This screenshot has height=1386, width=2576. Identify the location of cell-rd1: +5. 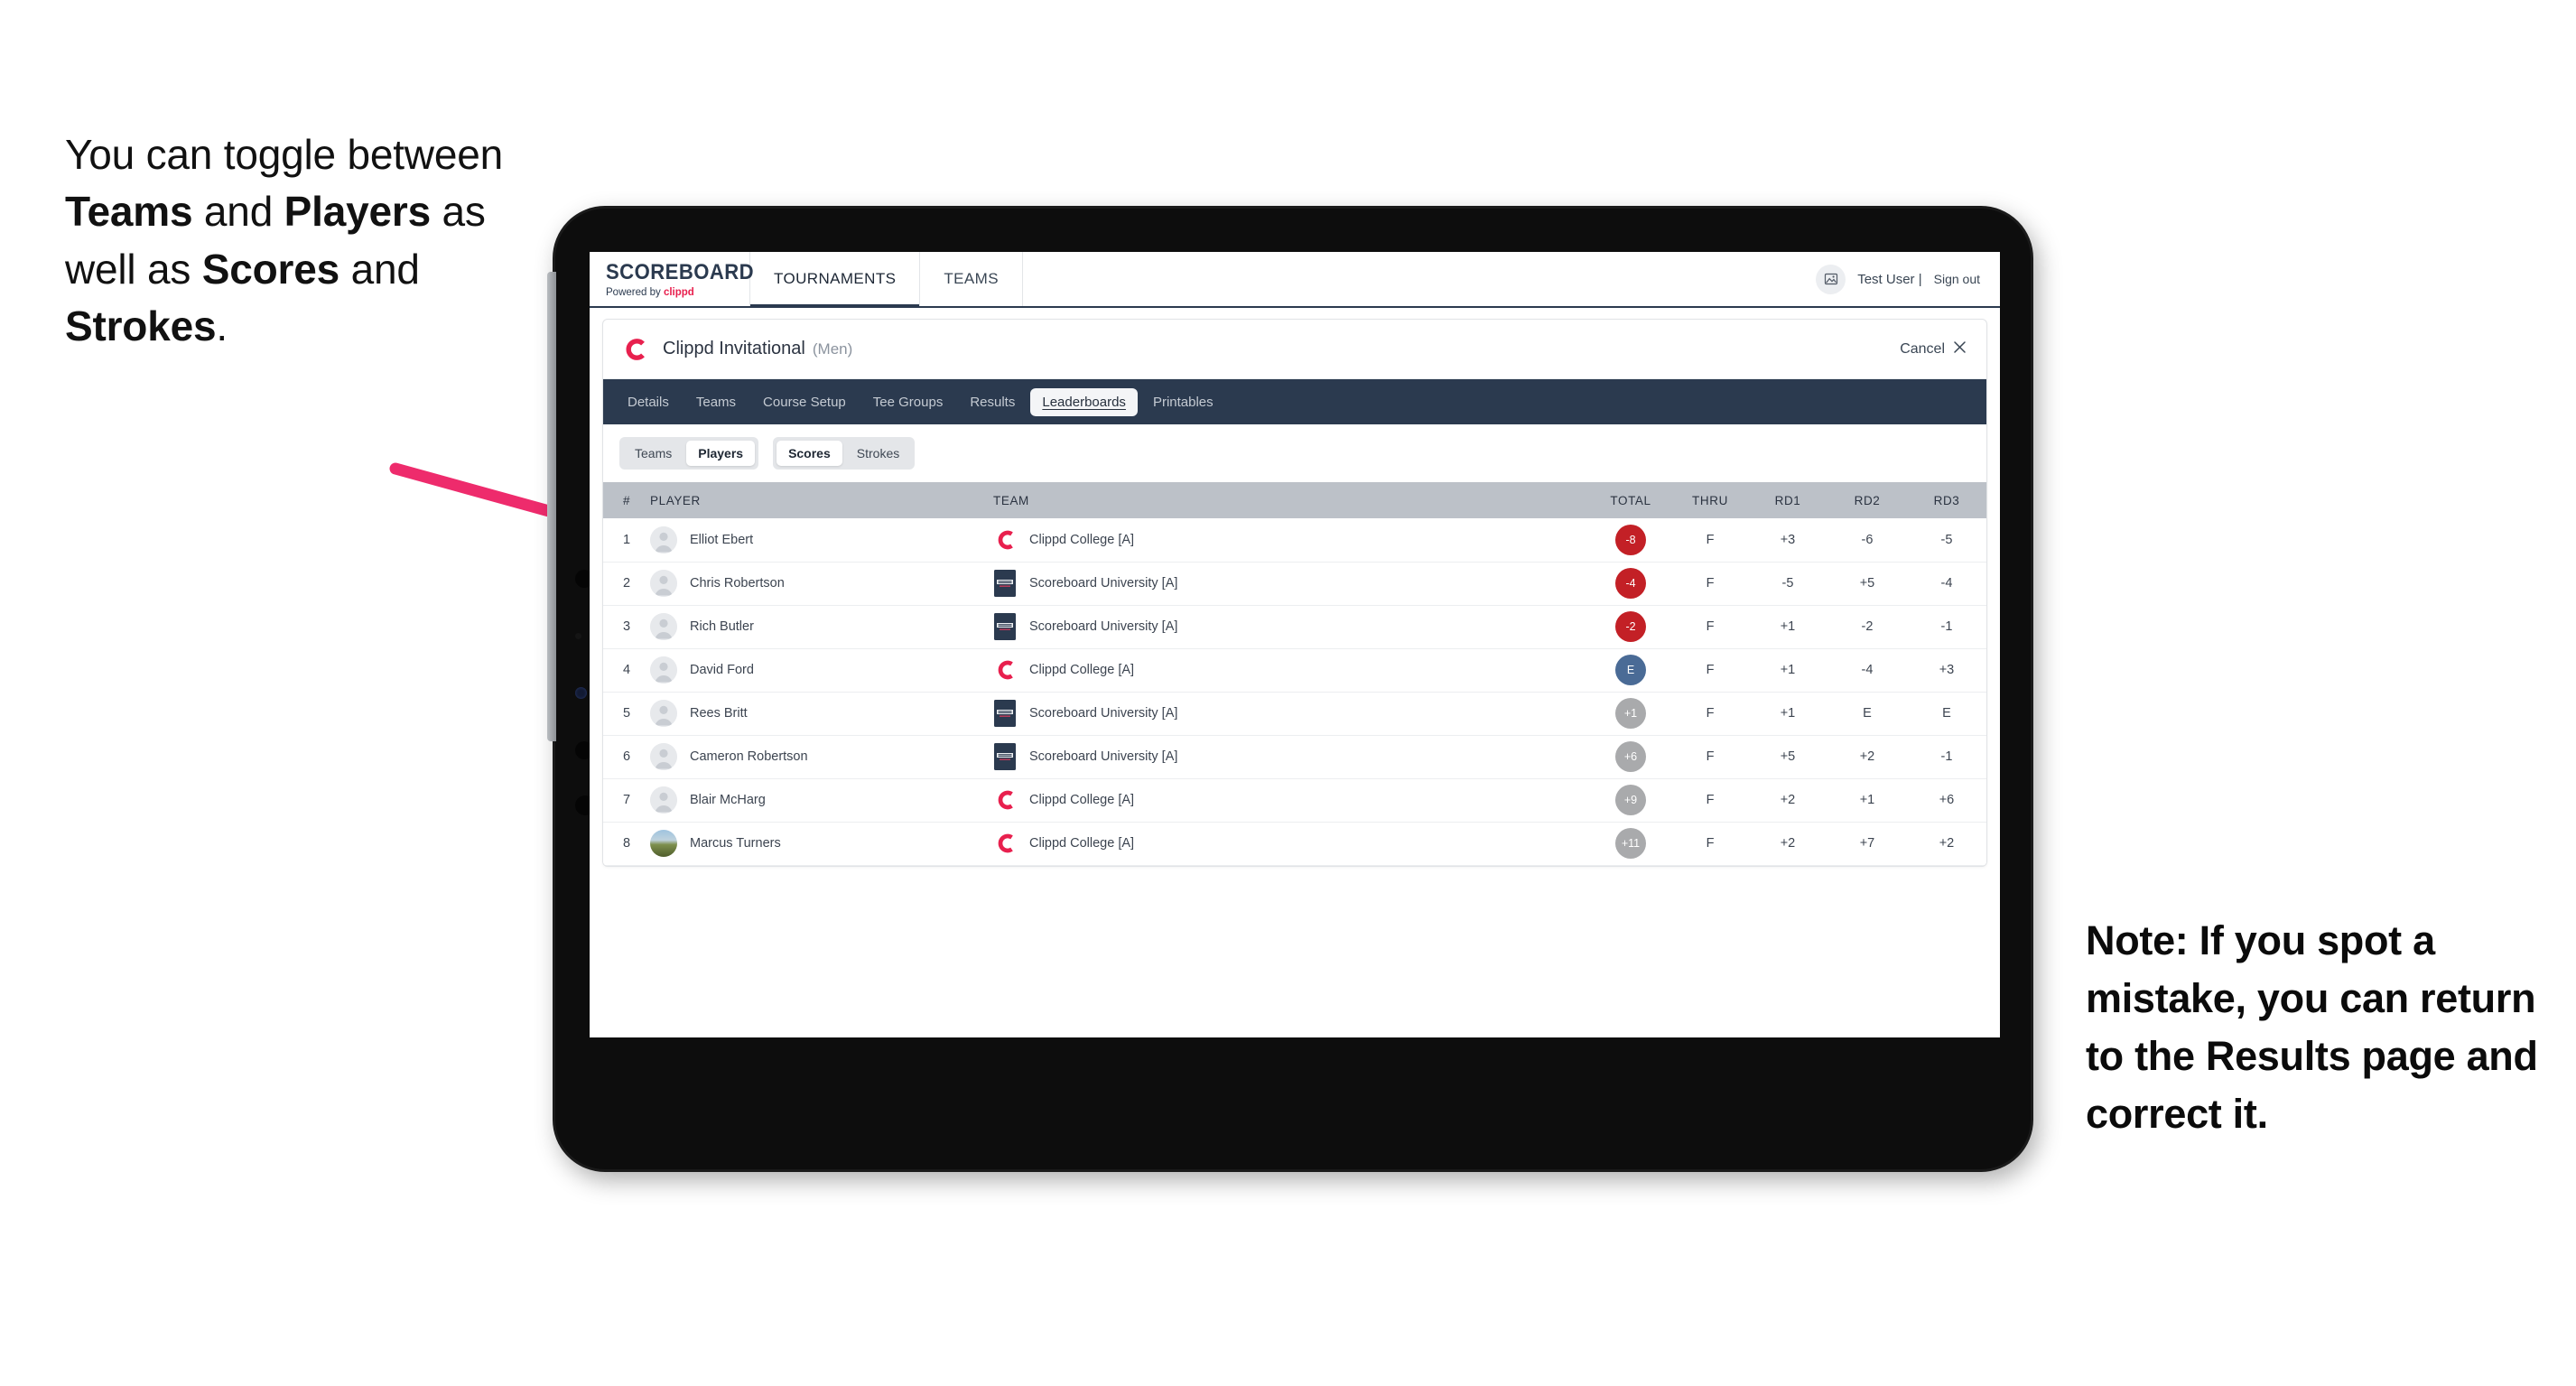
(1787, 757).